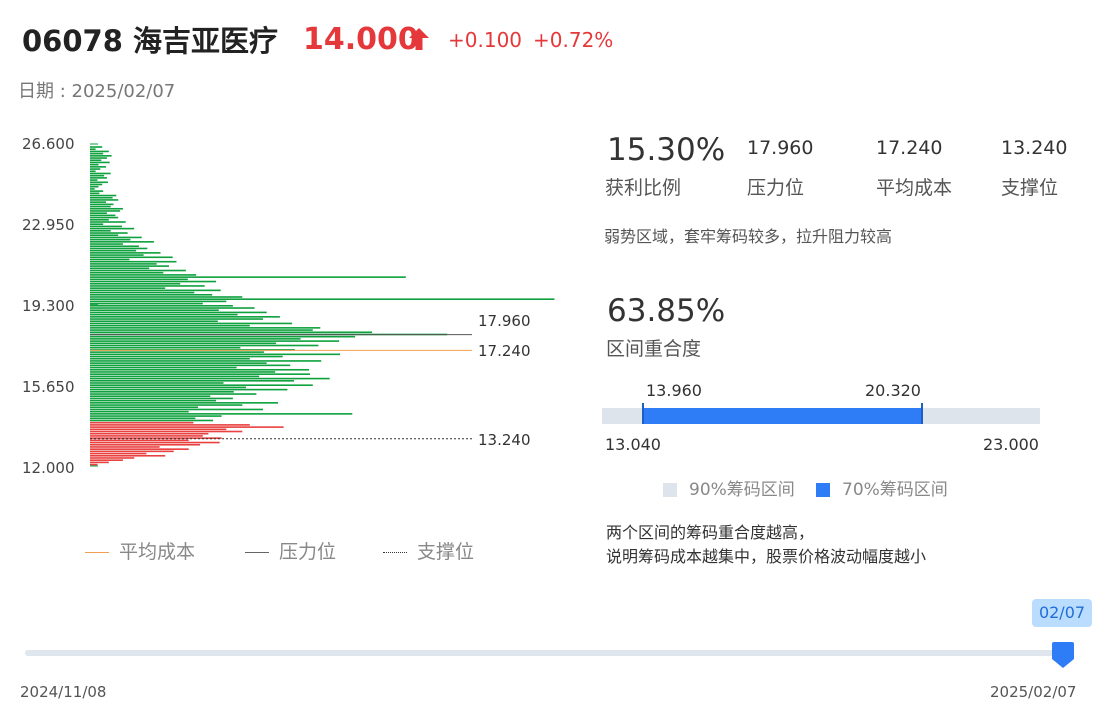 This screenshot has width=1107, height=709. I want to click on slider-handle, so click(1063, 657).